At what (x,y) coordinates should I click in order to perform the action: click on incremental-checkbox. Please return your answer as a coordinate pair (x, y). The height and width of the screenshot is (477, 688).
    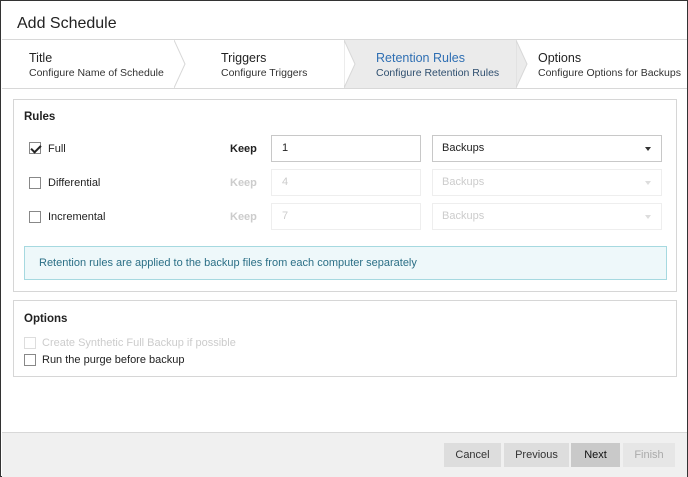
    Looking at the image, I should click on (35, 217).